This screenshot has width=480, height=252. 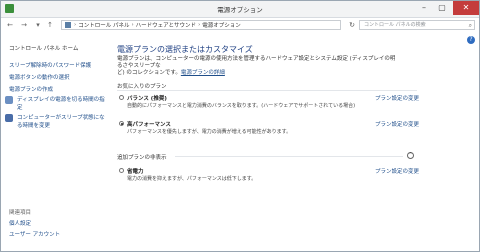 What do you see at coordinates (149, 73) in the screenshot?
I see `description-line-2: ど) のコレクションです。` at bounding box center [149, 73].